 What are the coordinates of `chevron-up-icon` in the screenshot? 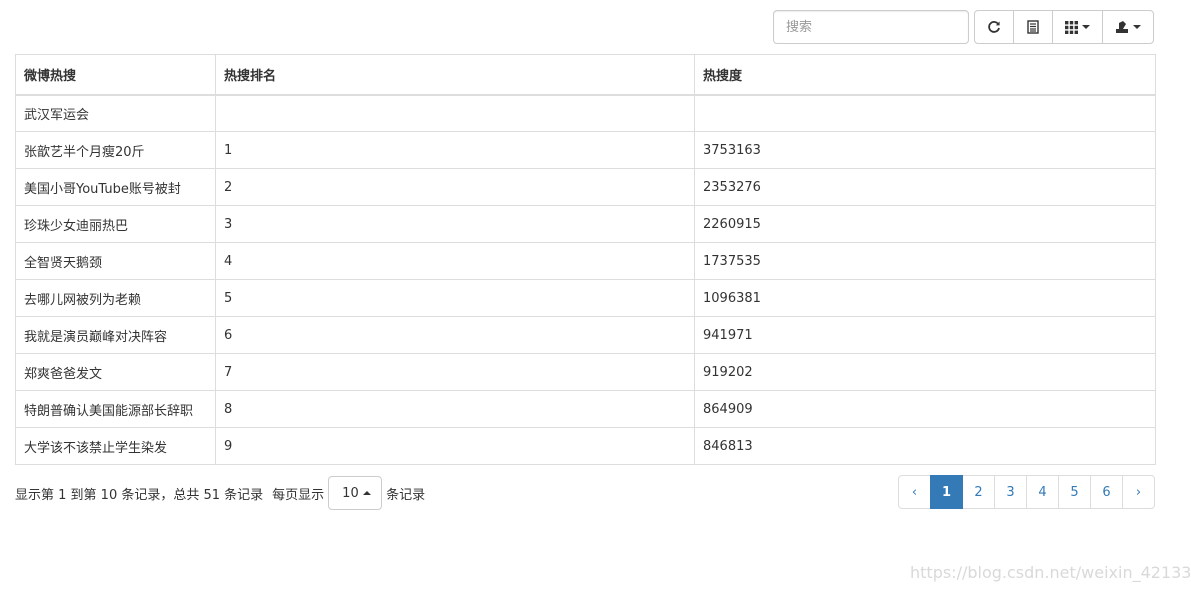 It's located at (366, 493).